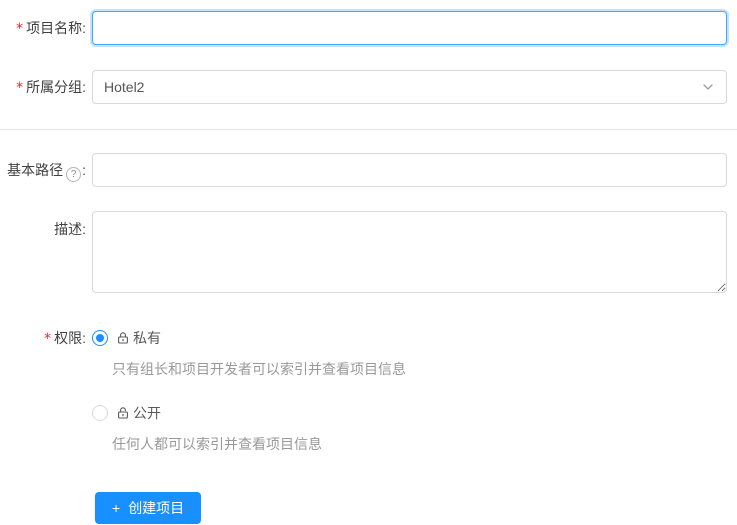 The image size is (737, 525). I want to click on group-select-value: Hotel2, so click(124, 87).